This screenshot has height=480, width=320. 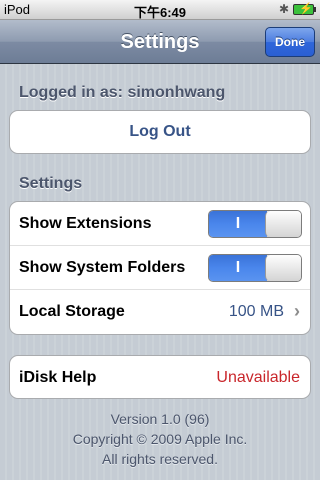 What do you see at coordinates (85, 223) in the screenshot?
I see `show-extensions-label: Show Extensions` at bounding box center [85, 223].